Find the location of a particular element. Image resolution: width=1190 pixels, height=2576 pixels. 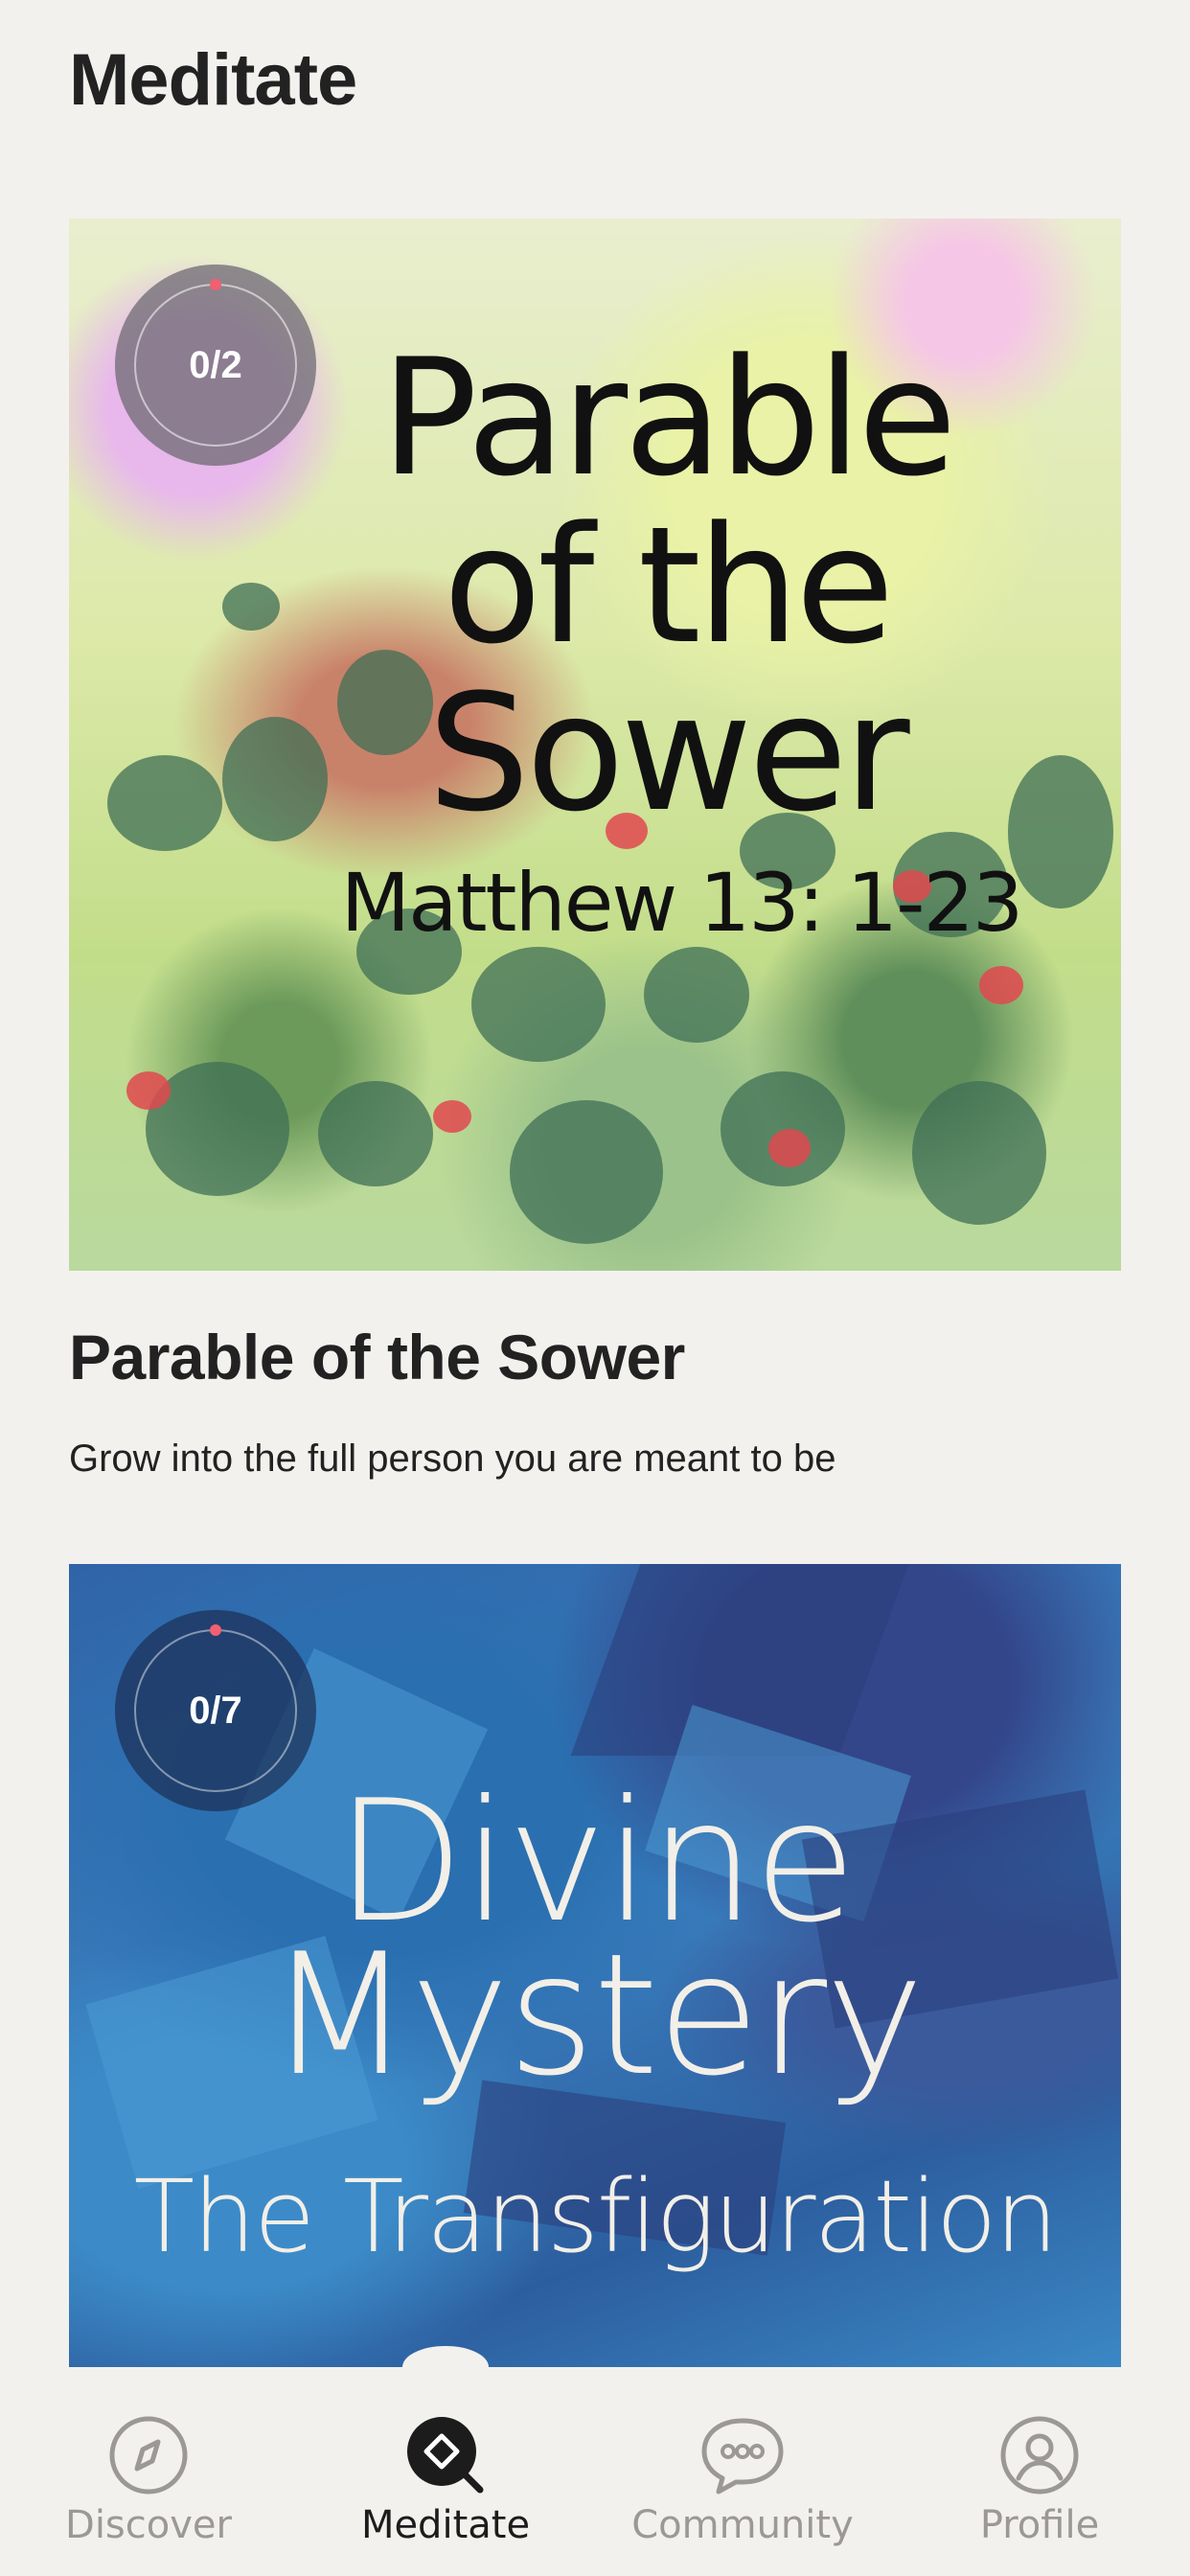

progress-count: 0/2 is located at coordinates (216, 364).